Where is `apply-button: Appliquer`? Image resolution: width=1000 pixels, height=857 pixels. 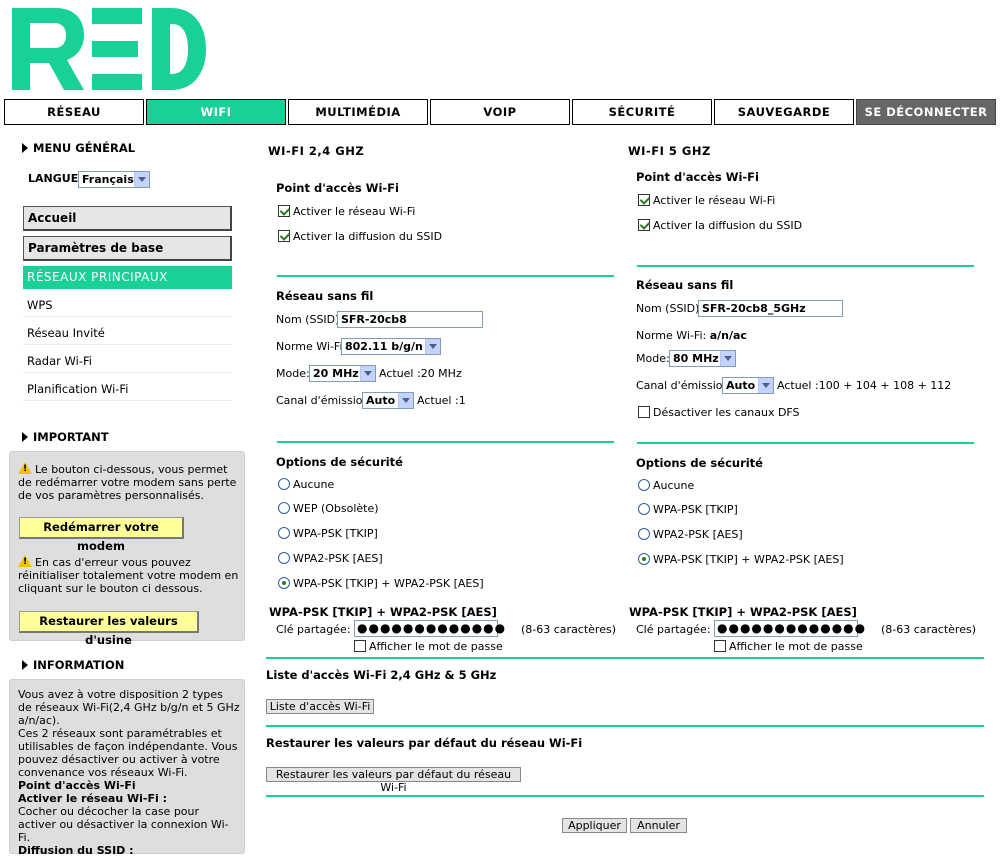
apply-button: Appliquer is located at coordinates (594, 825).